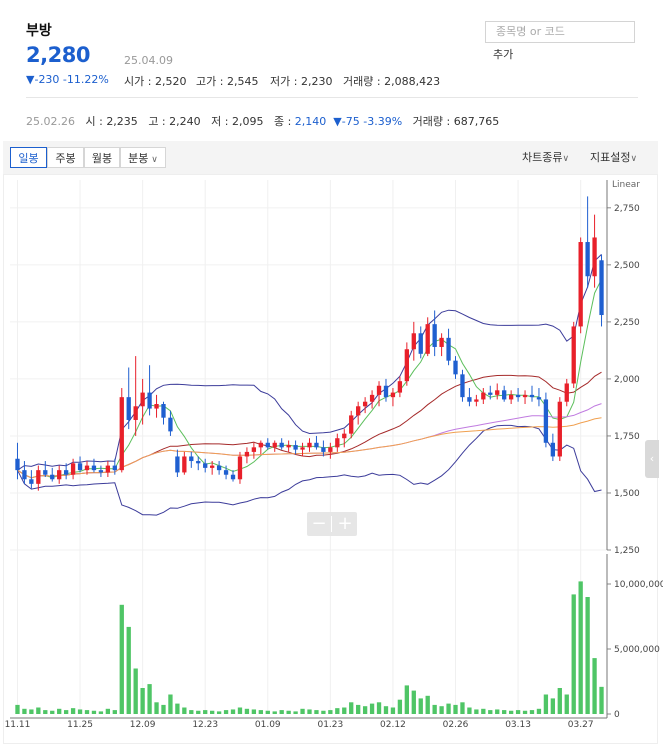  What do you see at coordinates (345, 524) in the screenshot?
I see `zoom-in-button: +` at bounding box center [345, 524].